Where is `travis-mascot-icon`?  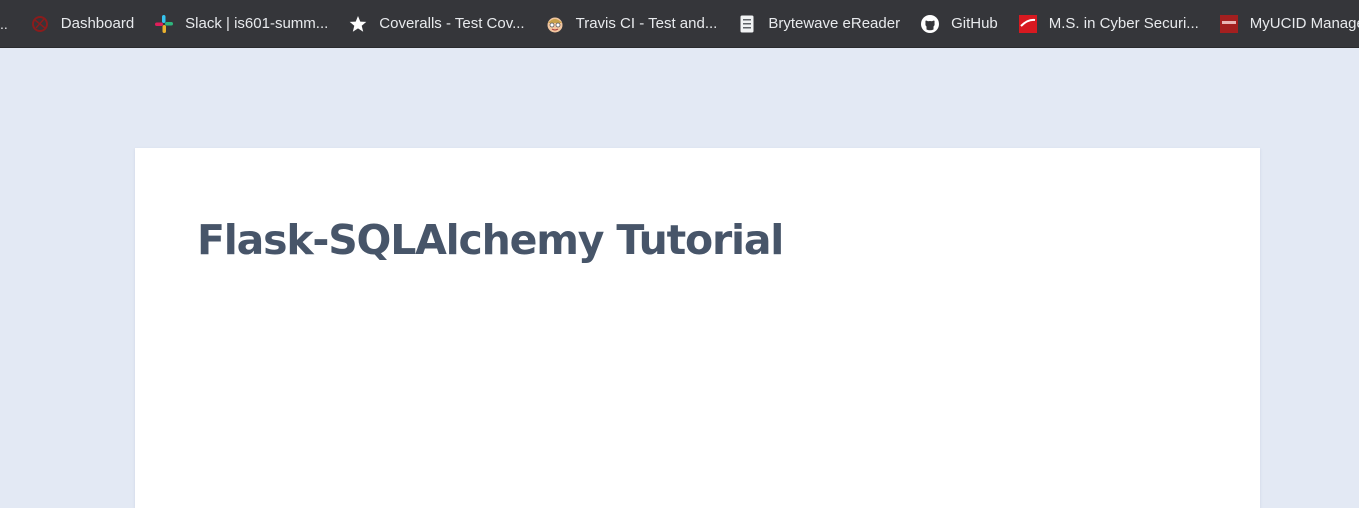 travis-mascot-icon is located at coordinates (555, 24).